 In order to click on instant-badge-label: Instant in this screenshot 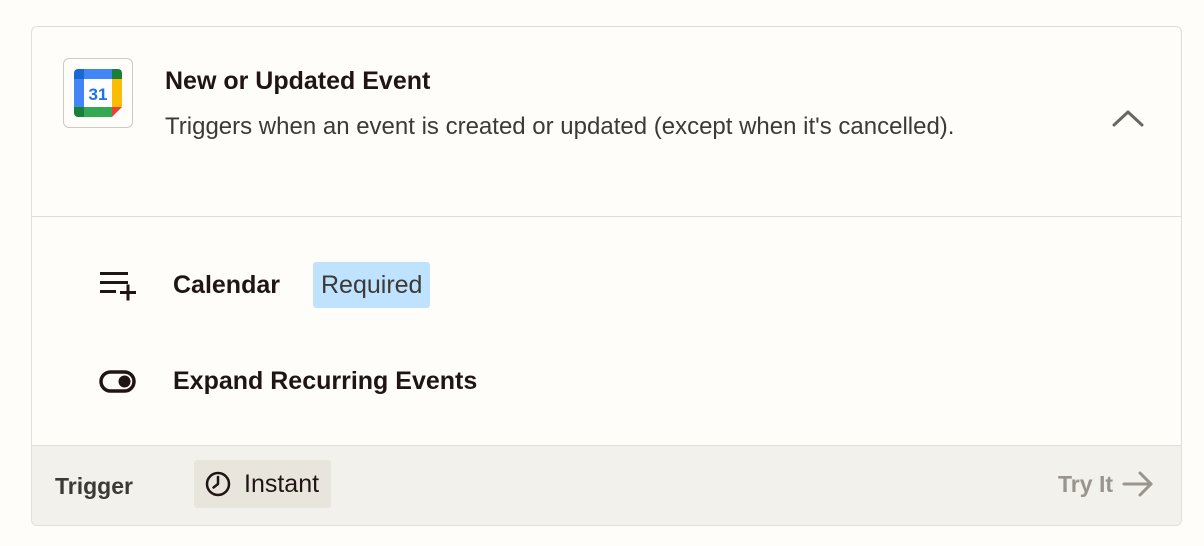, I will do `click(282, 483)`.